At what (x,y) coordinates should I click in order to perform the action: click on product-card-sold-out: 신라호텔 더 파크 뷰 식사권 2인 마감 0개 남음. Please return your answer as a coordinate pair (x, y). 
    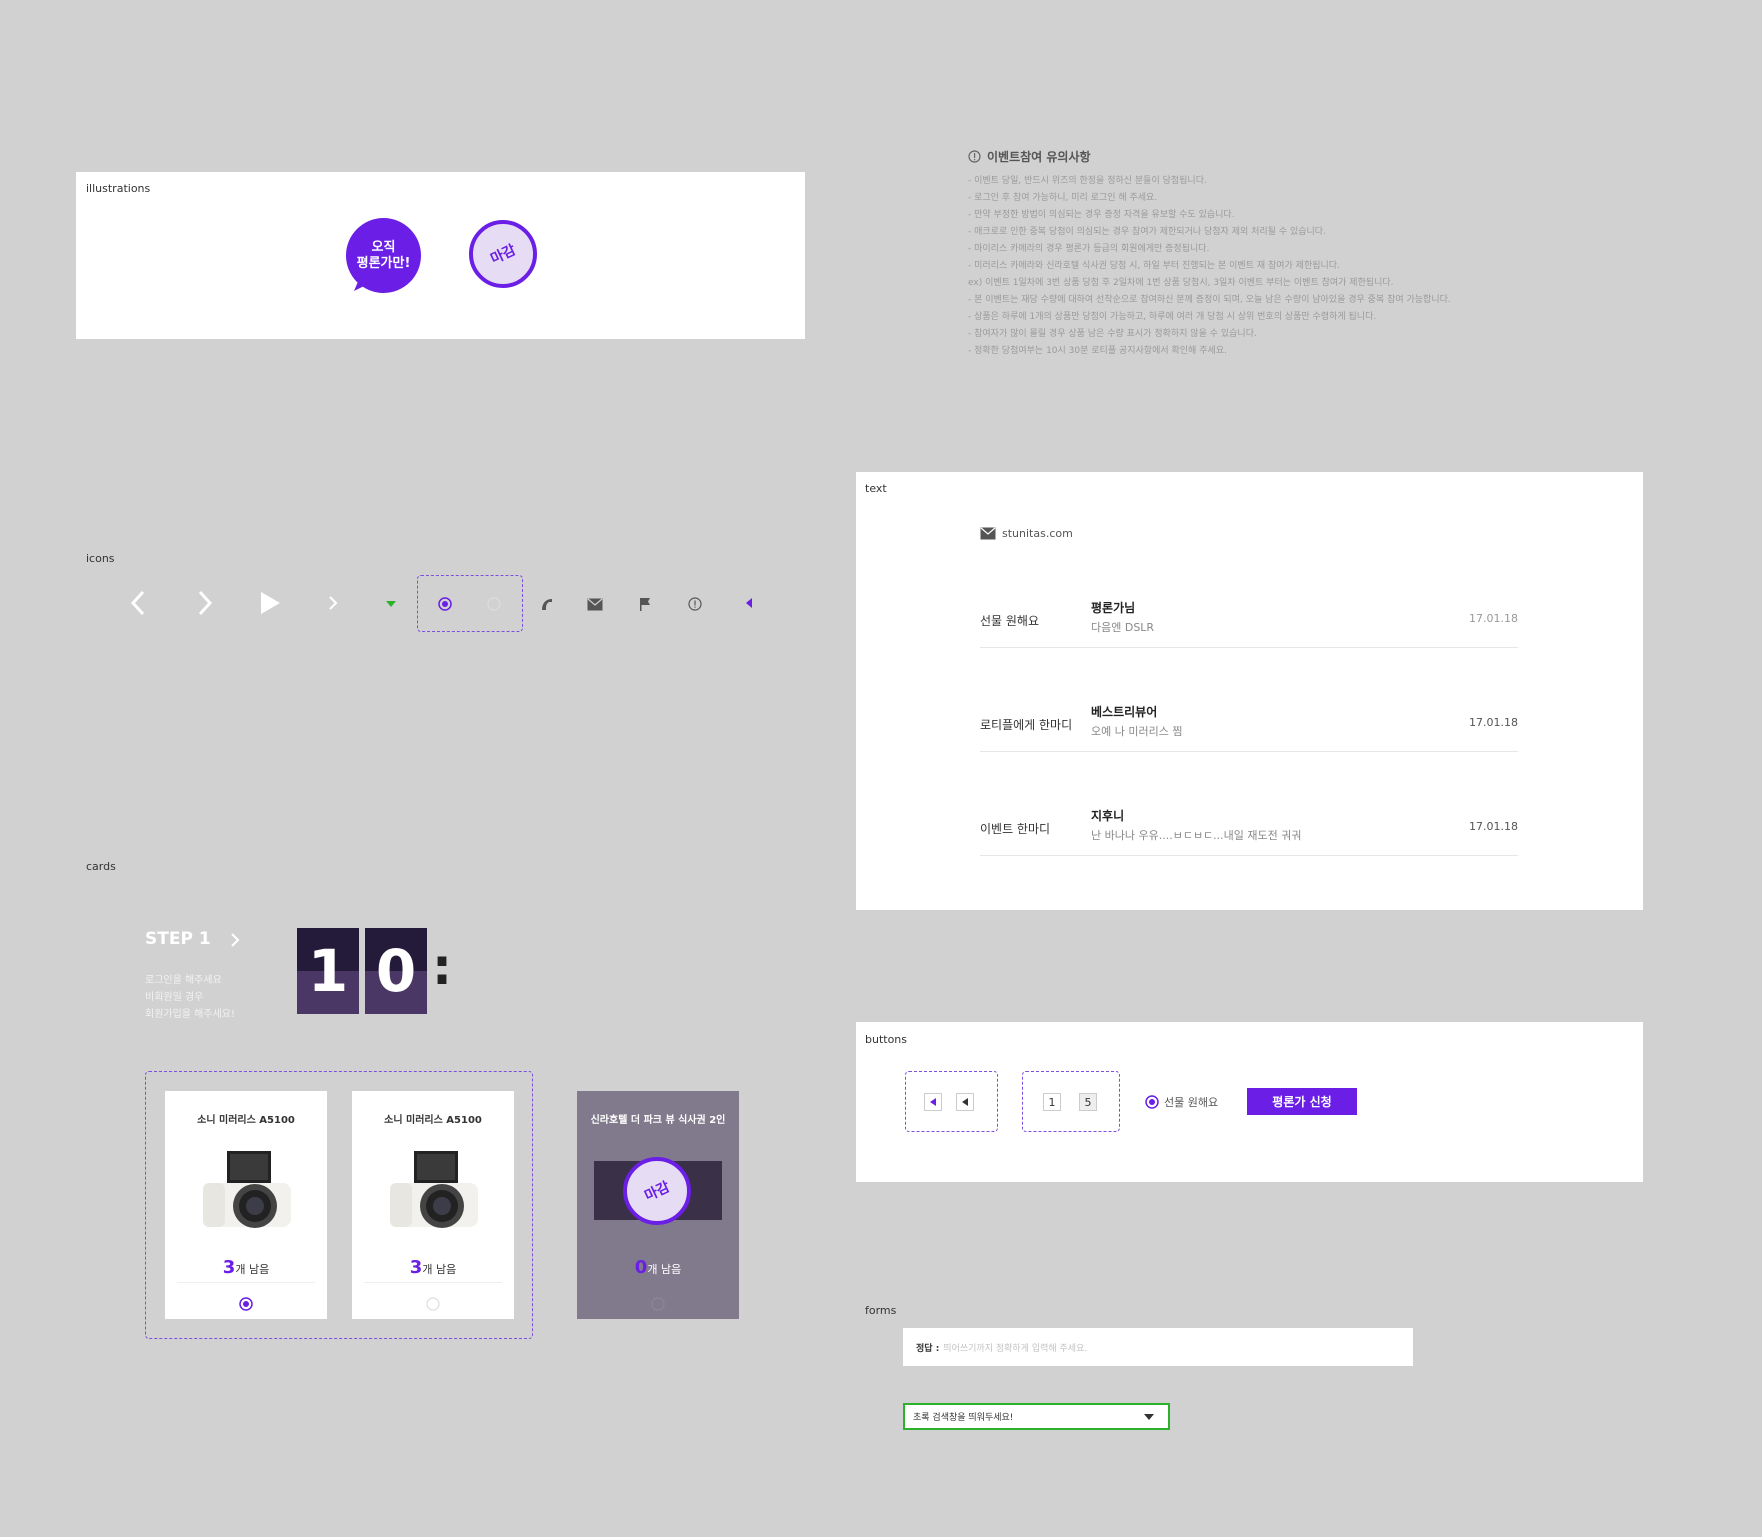
    Looking at the image, I should click on (658, 1205).